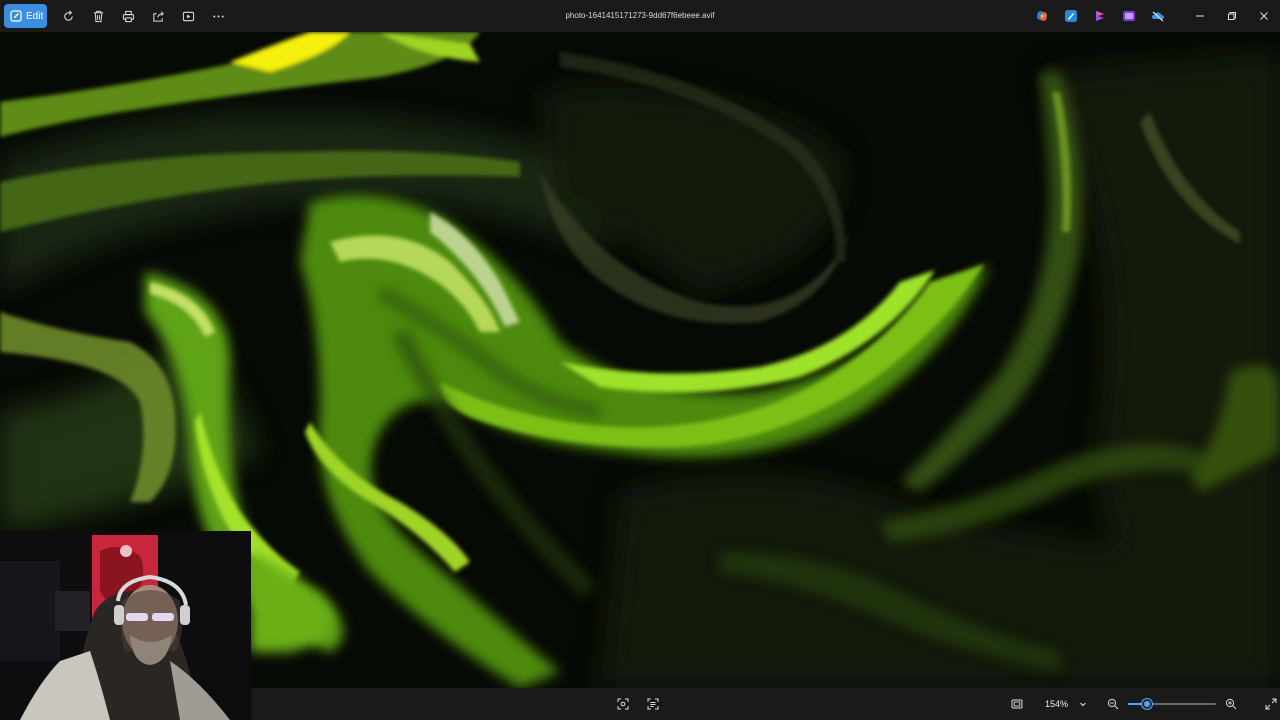 The height and width of the screenshot is (720, 1280). I want to click on copilot-button, so click(1042, 16).